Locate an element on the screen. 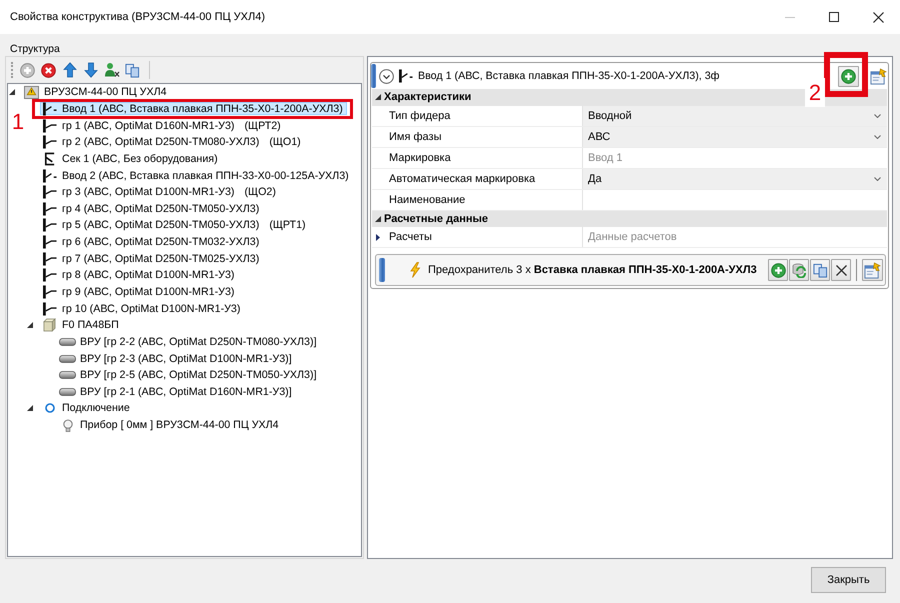 This screenshot has height=603, width=900. tree-item: ВРУ [гр 2-5 (АВС, OptiMat D250N-TM050-УХЛ3)] is located at coordinates (189, 375).